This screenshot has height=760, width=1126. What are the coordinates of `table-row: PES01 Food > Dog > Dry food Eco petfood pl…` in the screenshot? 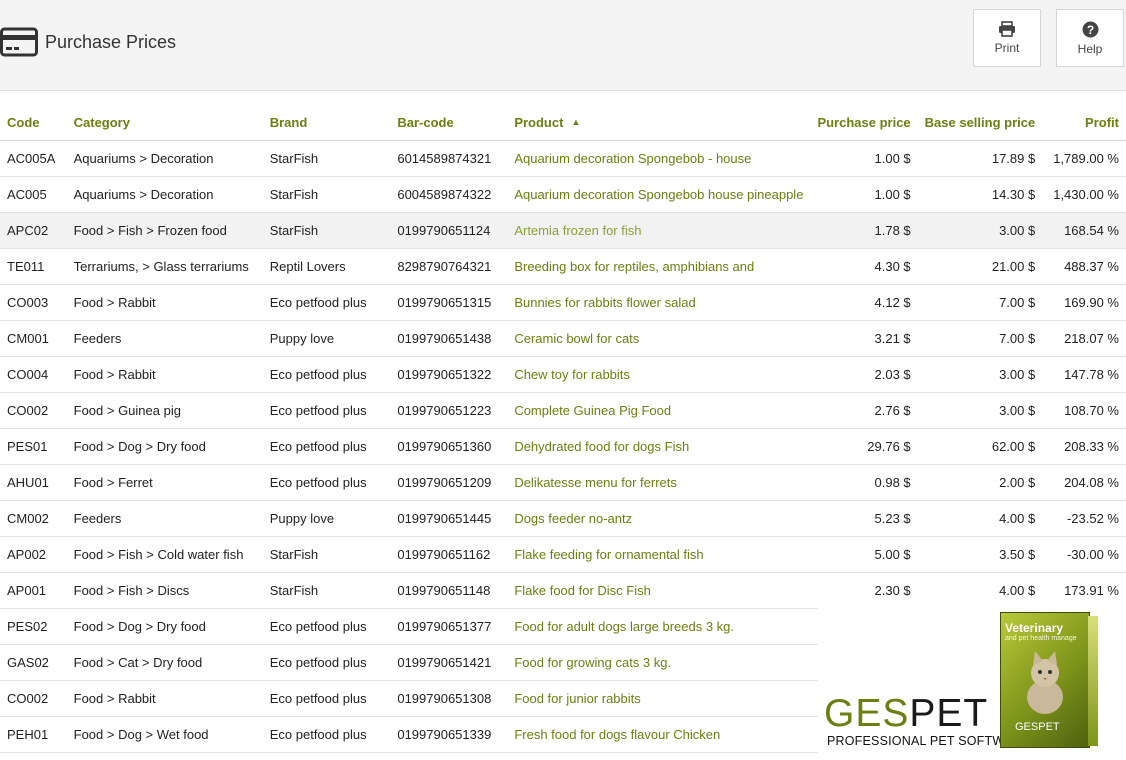 It's located at (563, 446).